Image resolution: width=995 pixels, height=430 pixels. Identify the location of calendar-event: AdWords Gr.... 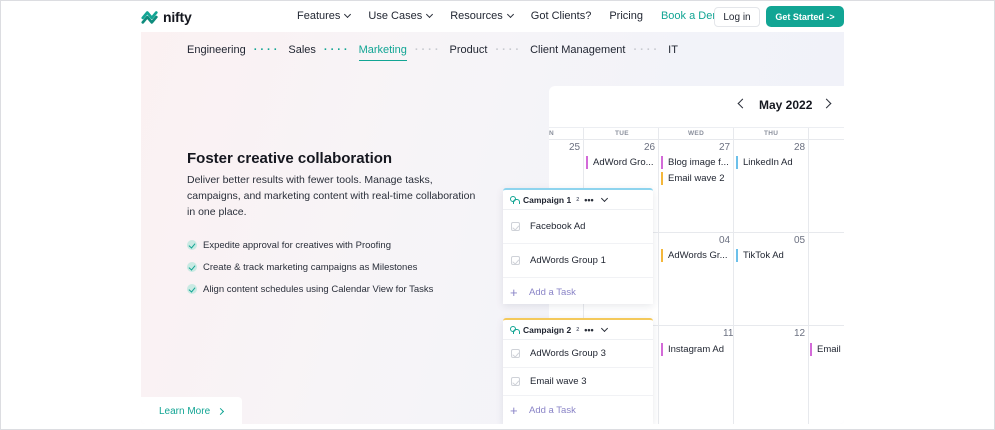
(696, 255).